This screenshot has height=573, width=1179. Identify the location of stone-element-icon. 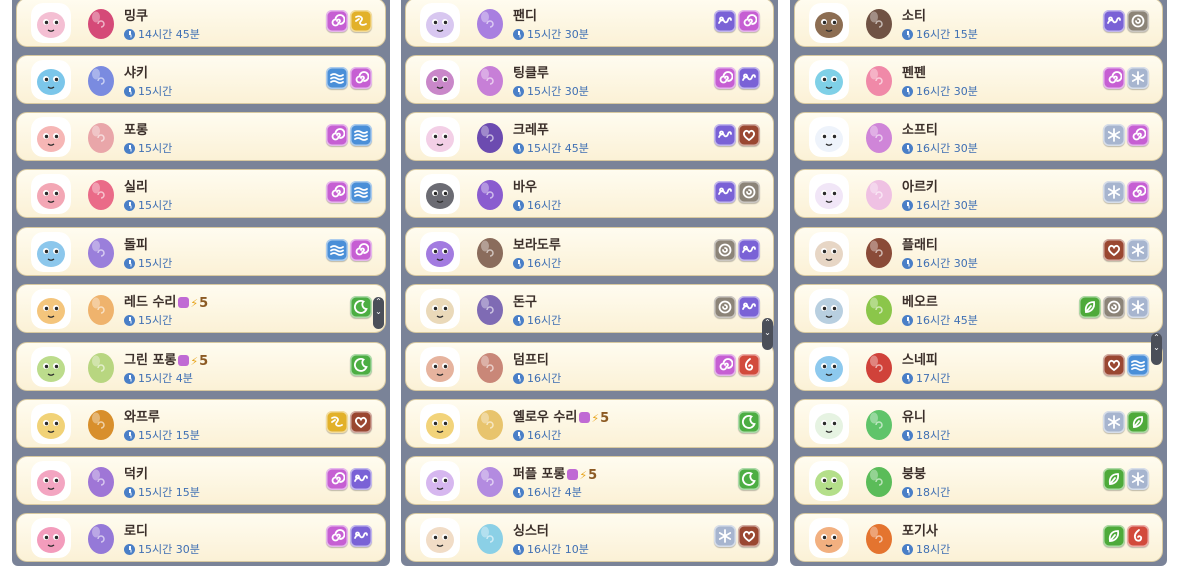
(1114, 307).